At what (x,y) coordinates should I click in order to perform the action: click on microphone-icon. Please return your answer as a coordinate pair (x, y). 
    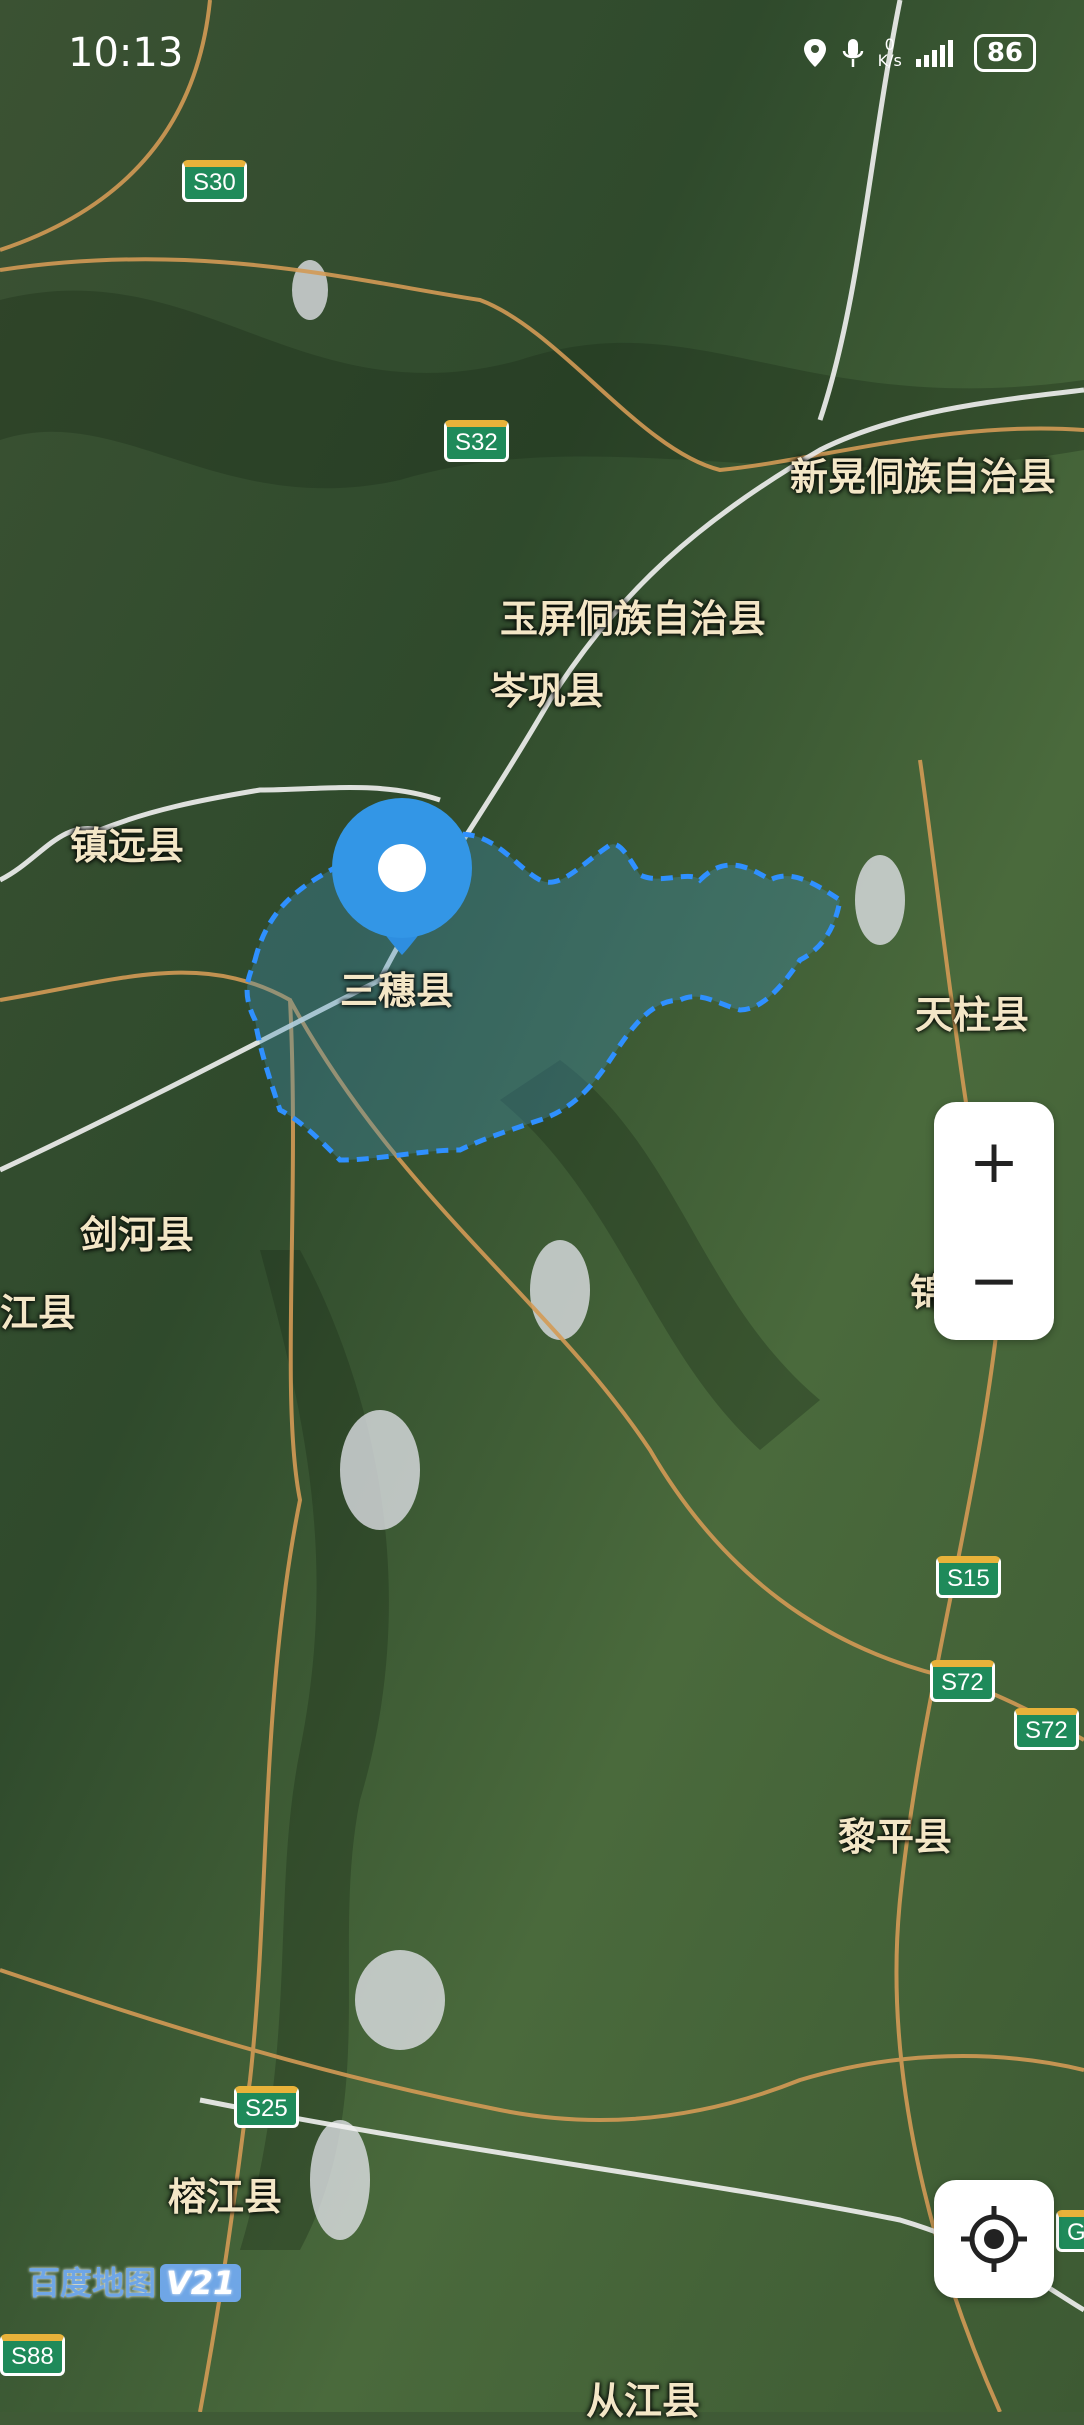
    Looking at the image, I should click on (852, 53).